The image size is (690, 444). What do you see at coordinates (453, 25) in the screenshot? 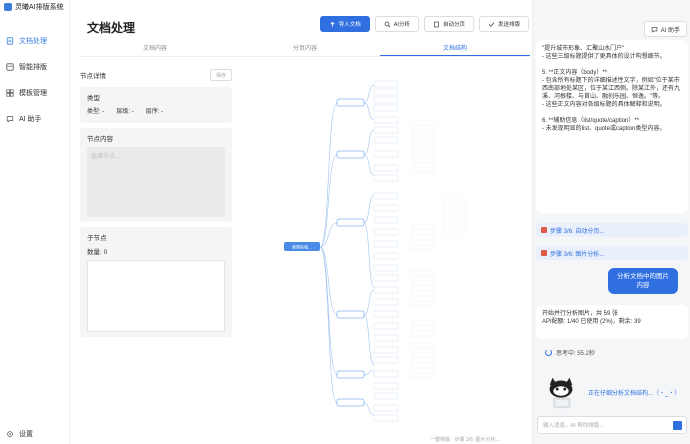
I see `button-label: 自动分页` at bounding box center [453, 25].